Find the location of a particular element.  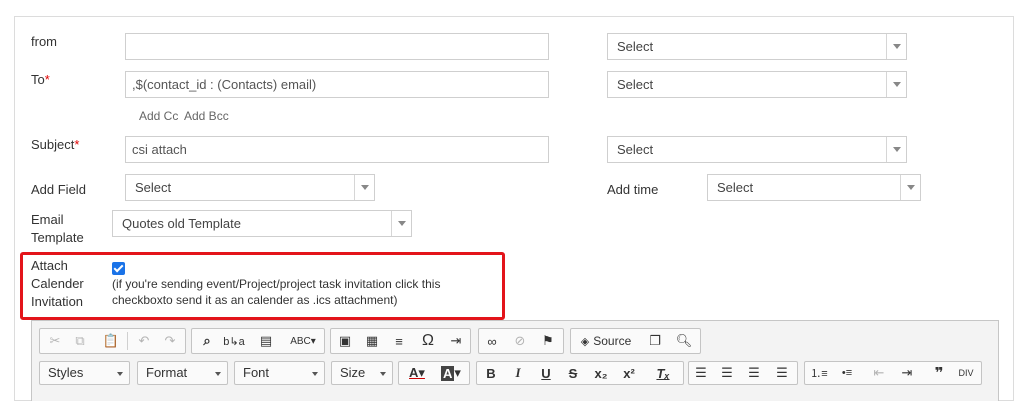

to-label-text: To is located at coordinates (38, 79).